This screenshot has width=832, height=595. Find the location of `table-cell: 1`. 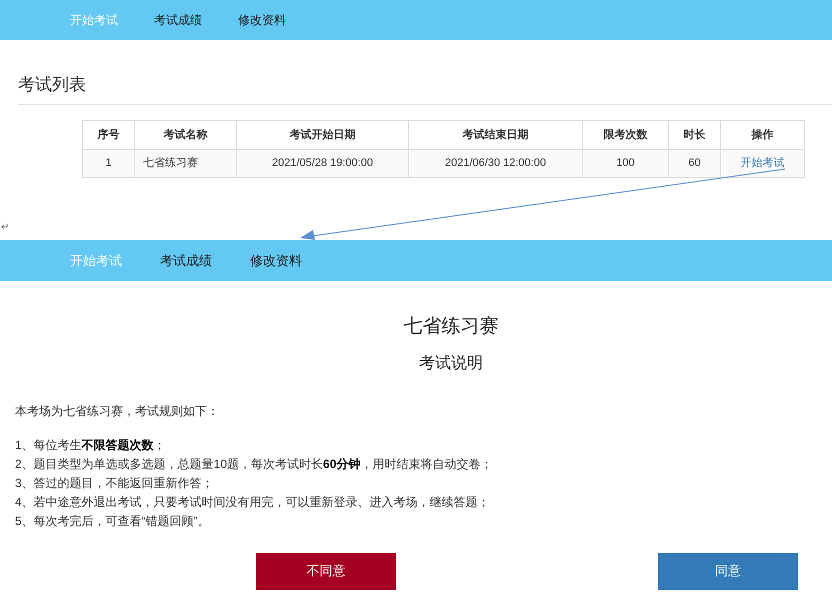

table-cell: 1 is located at coordinates (108, 164).